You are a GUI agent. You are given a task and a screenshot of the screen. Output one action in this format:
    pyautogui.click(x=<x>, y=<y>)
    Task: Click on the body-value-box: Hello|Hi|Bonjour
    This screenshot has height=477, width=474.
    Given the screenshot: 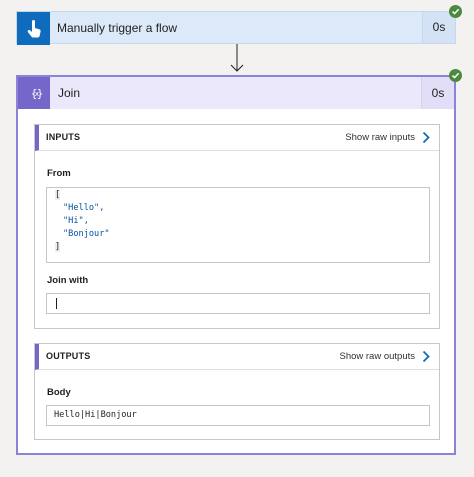 What is the action you would take?
    pyautogui.click(x=238, y=415)
    